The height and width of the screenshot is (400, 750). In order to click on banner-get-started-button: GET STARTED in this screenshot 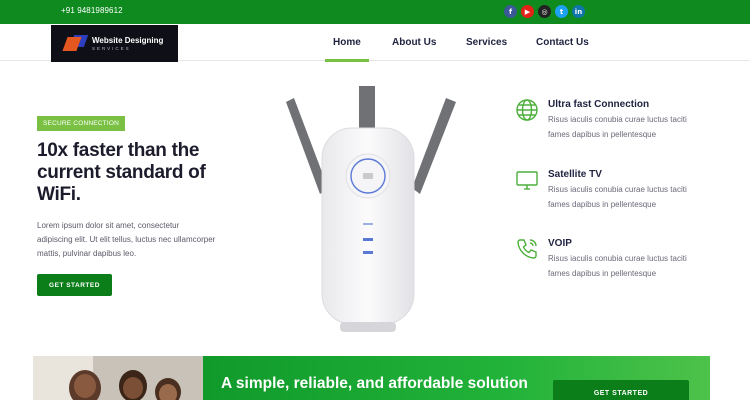, I will do `click(621, 390)`.